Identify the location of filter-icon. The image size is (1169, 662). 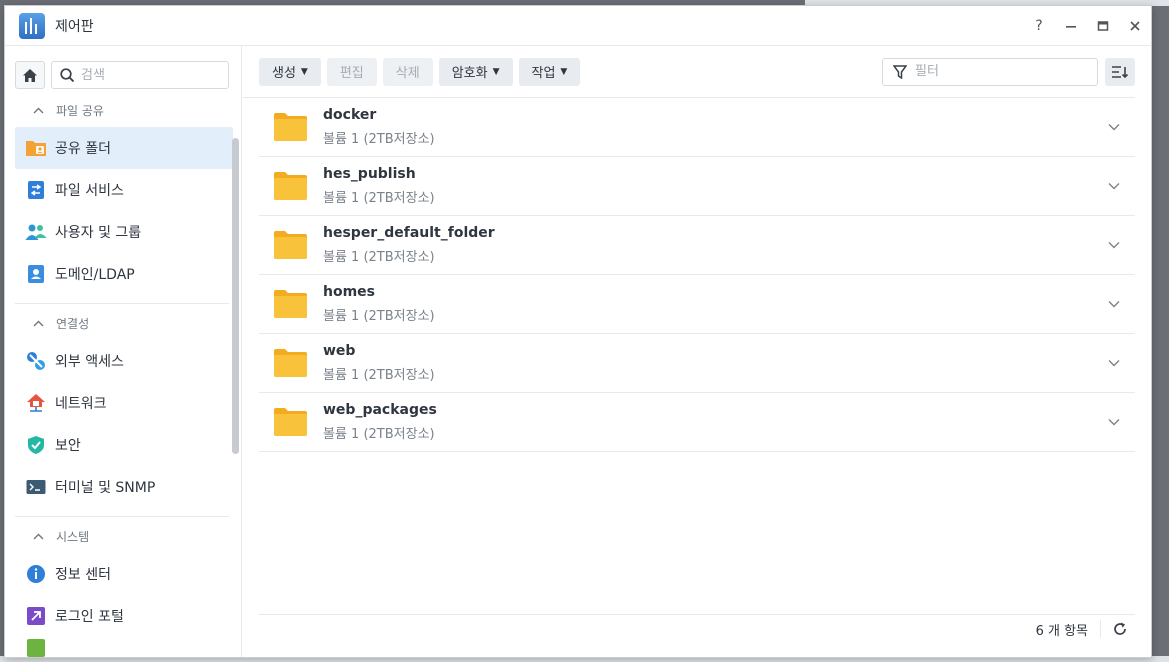
(900, 71).